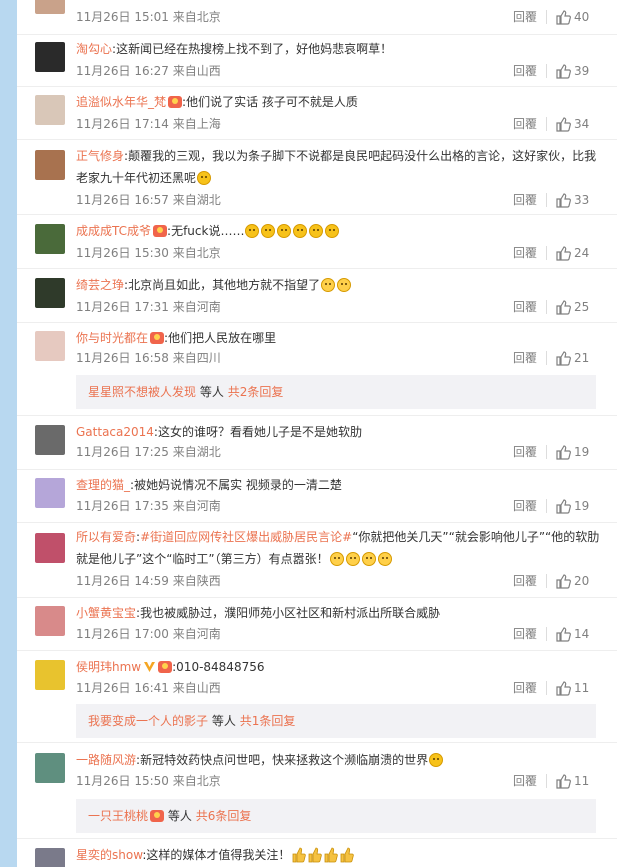 The height and width of the screenshot is (867, 617). What do you see at coordinates (585, 17) in the screenshot?
I see `like-button: 40` at bounding box center [585, 17].